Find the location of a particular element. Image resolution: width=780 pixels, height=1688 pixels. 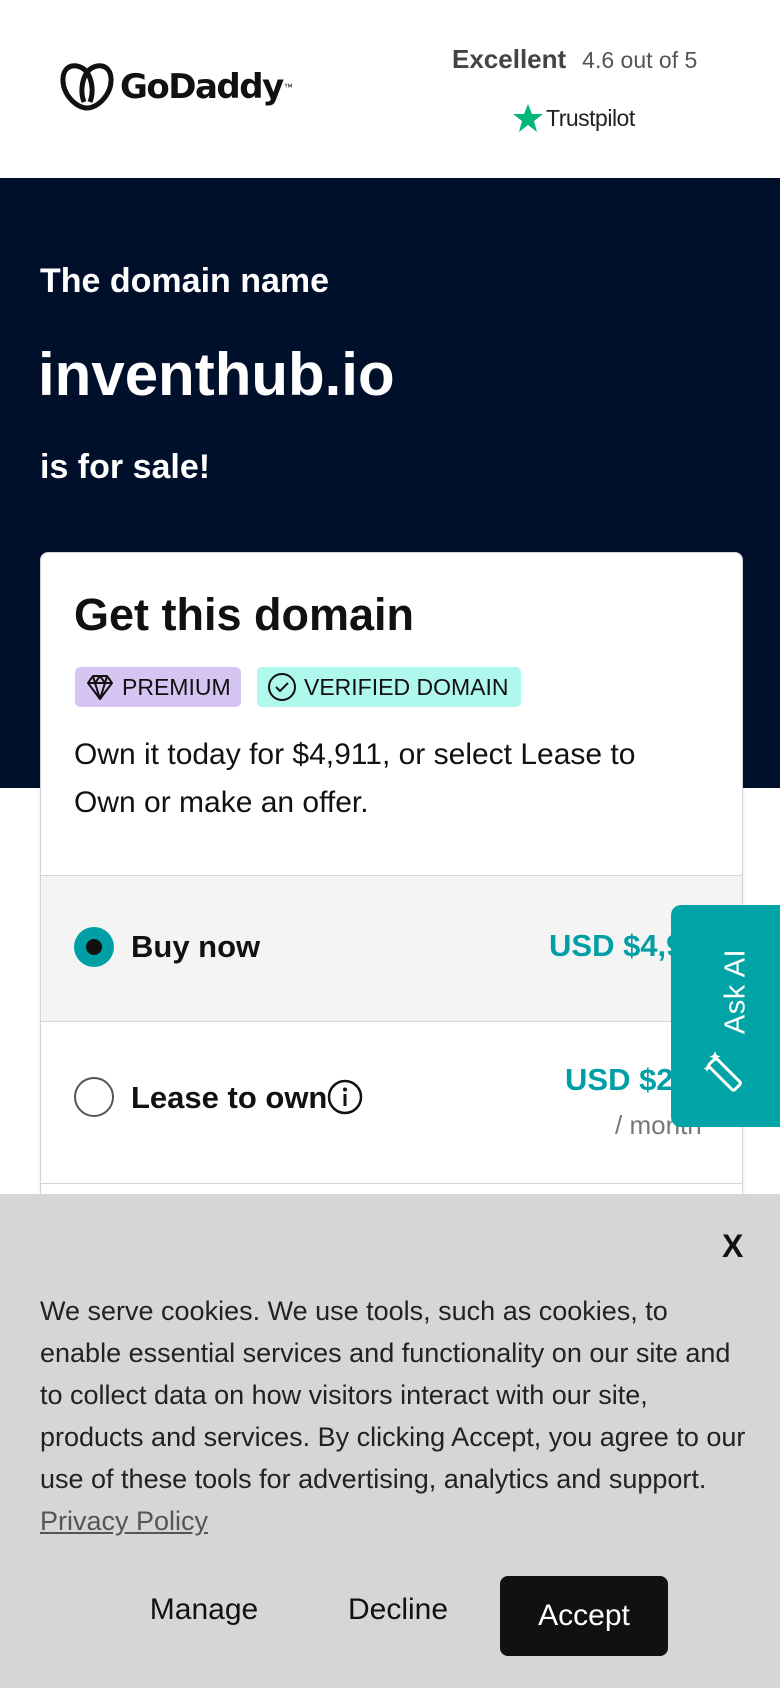

godaddy-logo: GoDaddy ™ is located at coordinates (176, 87).